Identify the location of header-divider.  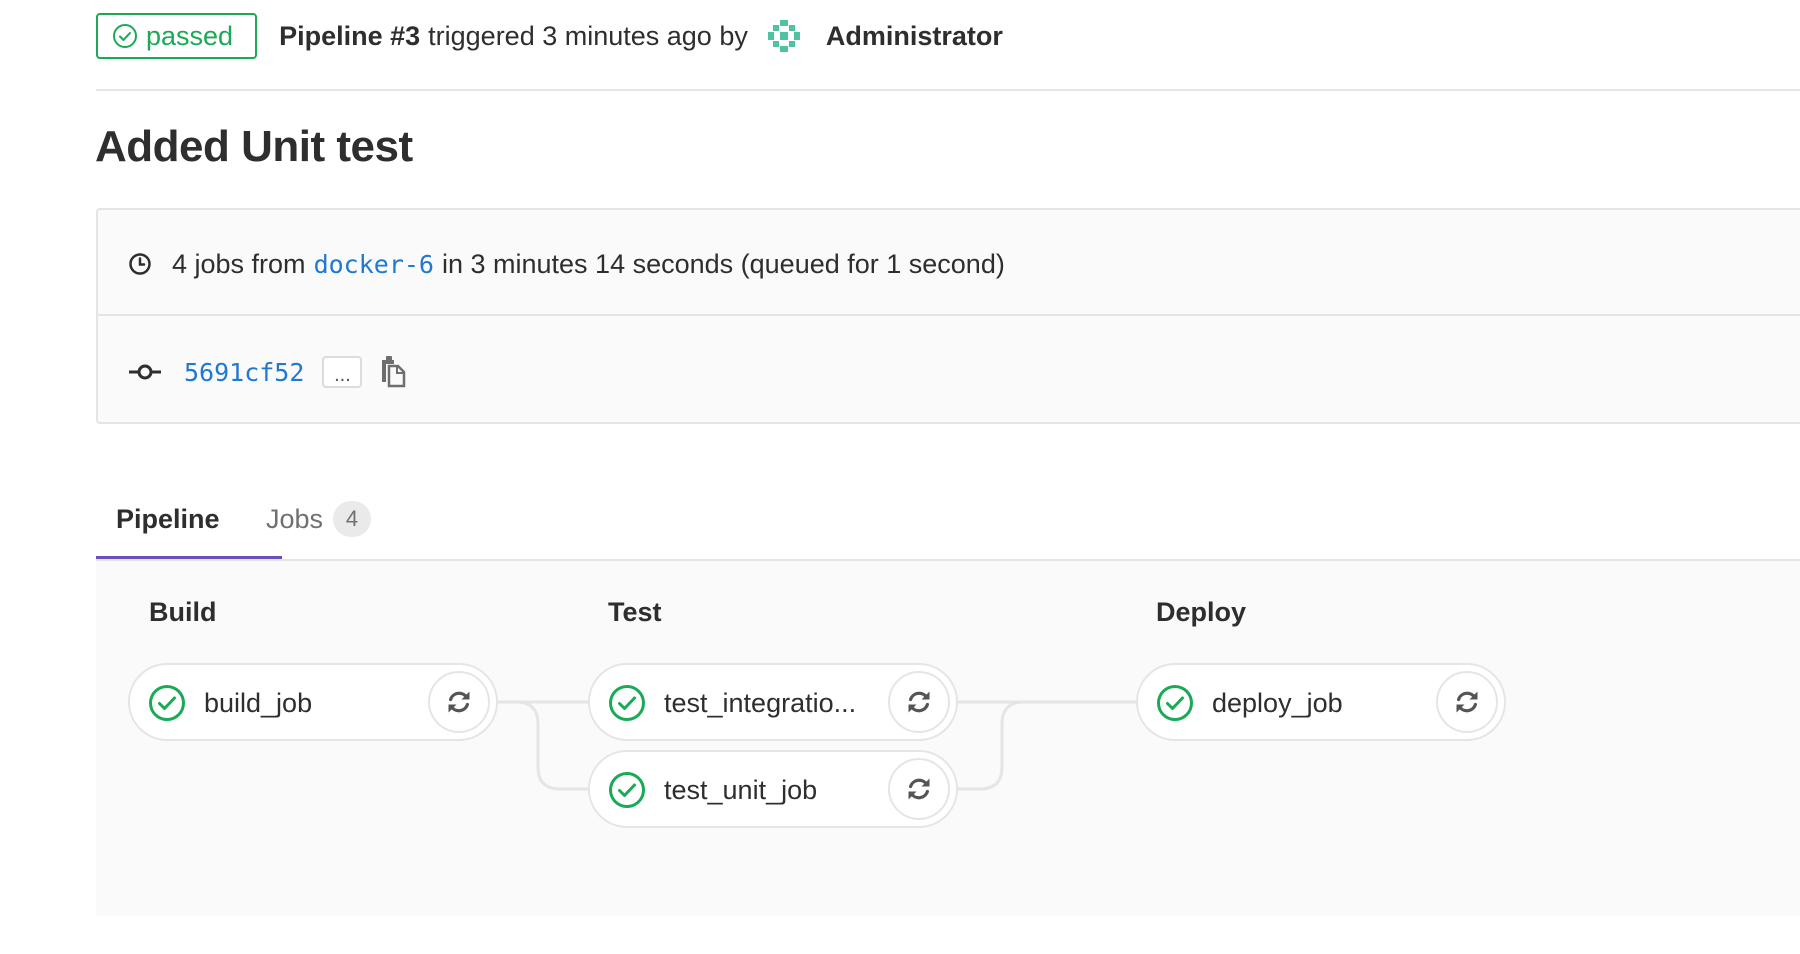
(948, 90).